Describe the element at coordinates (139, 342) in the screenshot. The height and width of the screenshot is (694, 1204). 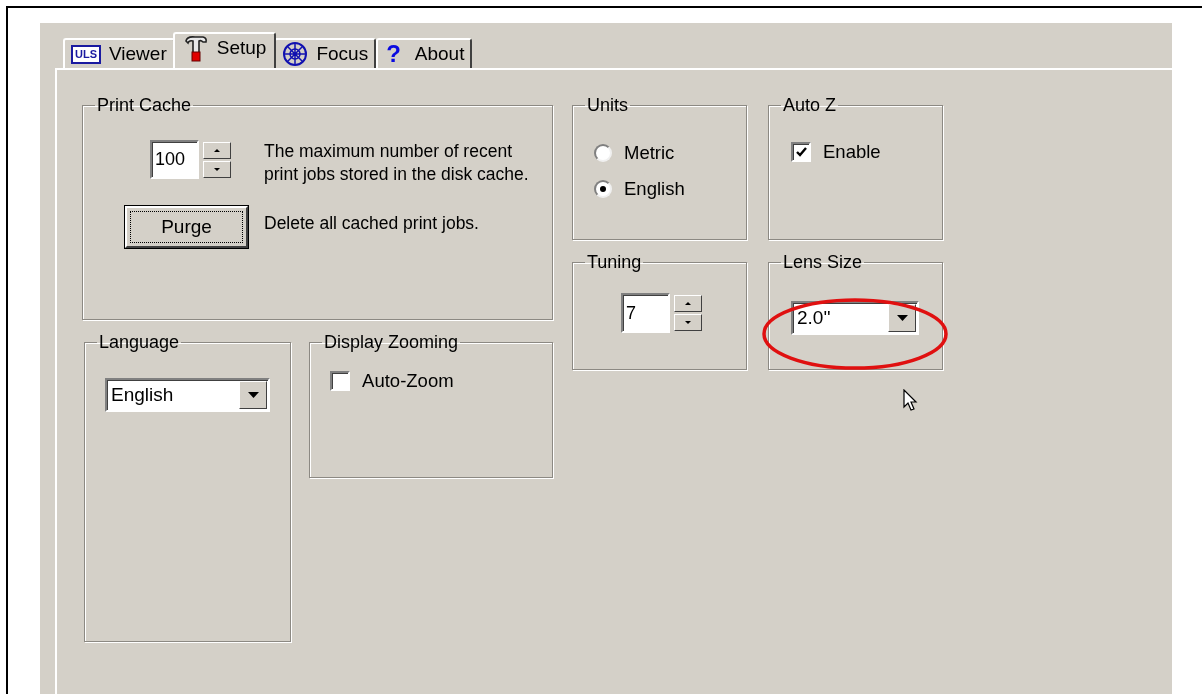
I see `group-label: Language` at that location.